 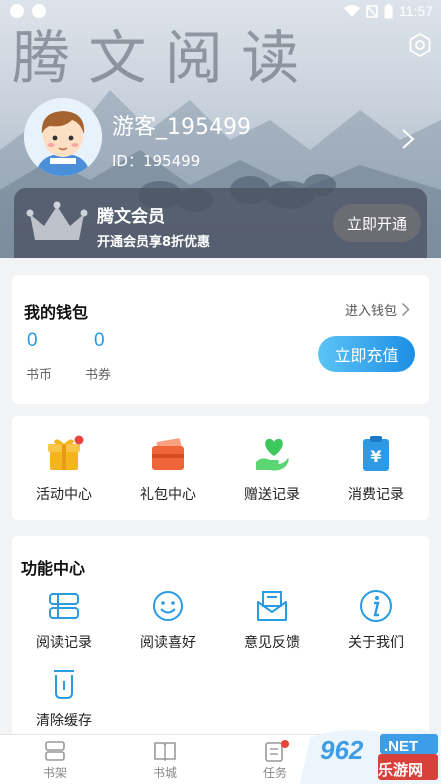 What do you see at coordinates (98, 375) in the screenshot?
I see `book-vouchers-label: 书券` at bounding box center [98, 375].